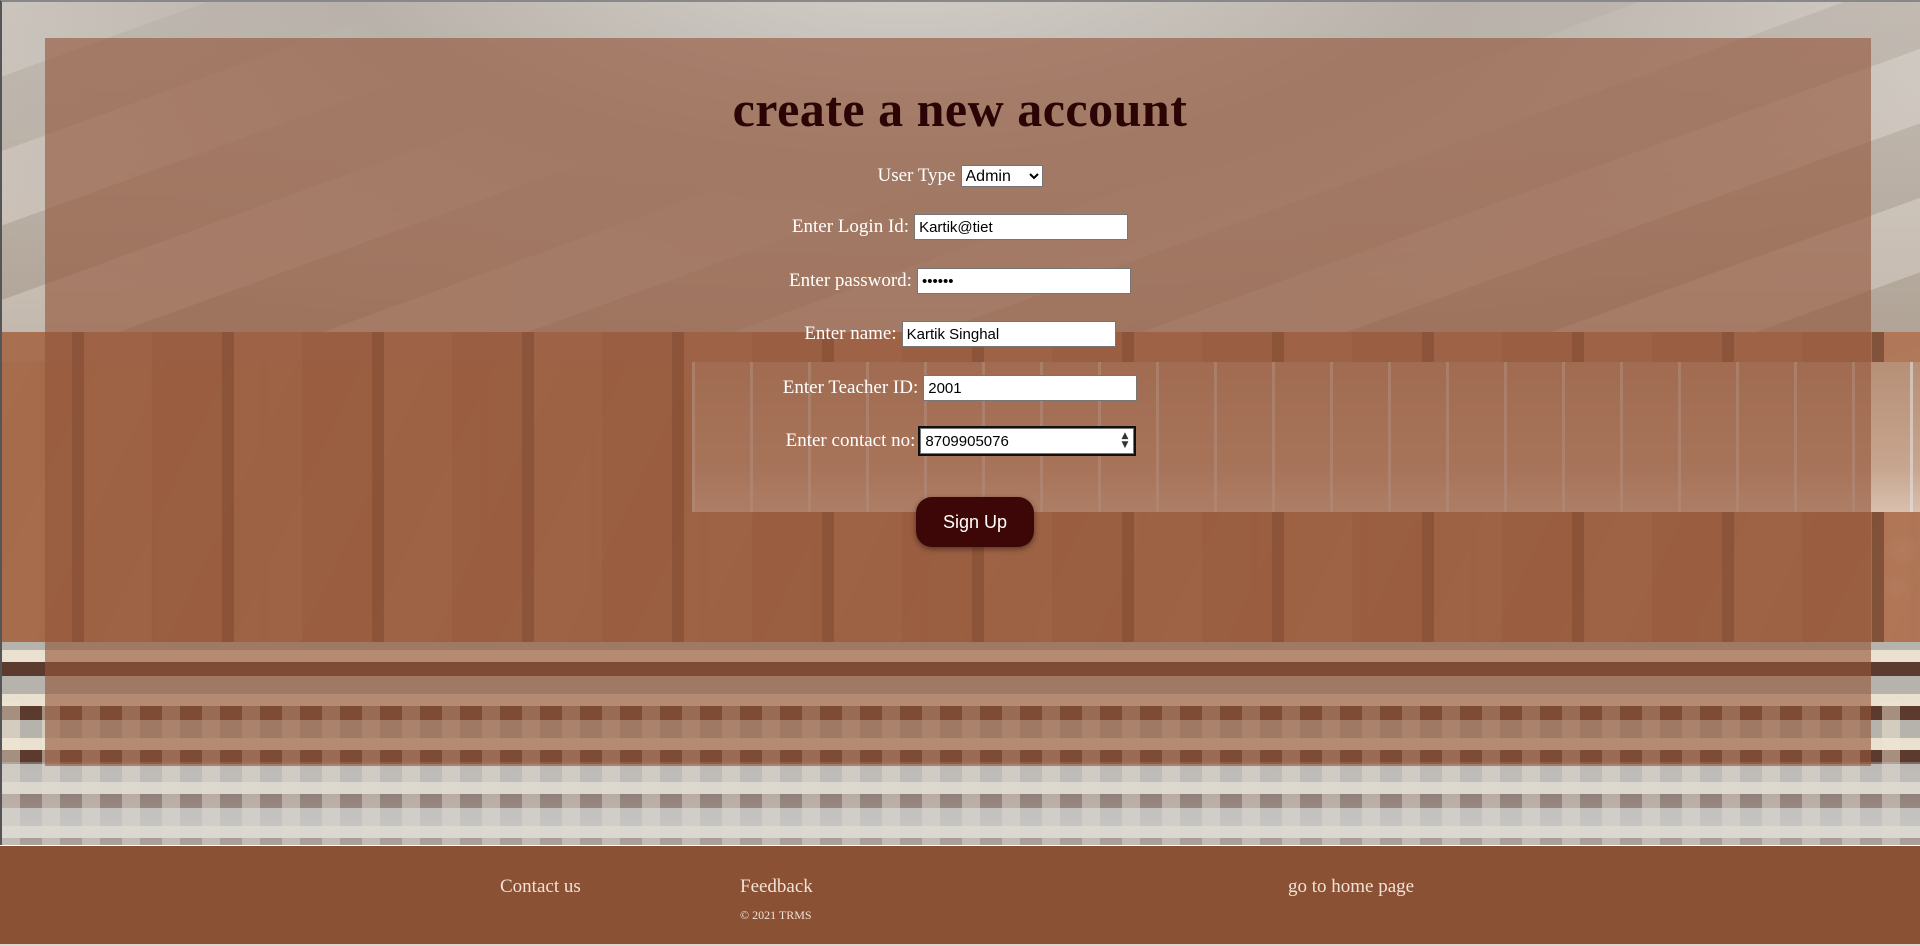 The width and height of the screenshot is (1920, 946). I want to click on spinner-arrows-icon: ▲ ▼, so click(1124, 441).